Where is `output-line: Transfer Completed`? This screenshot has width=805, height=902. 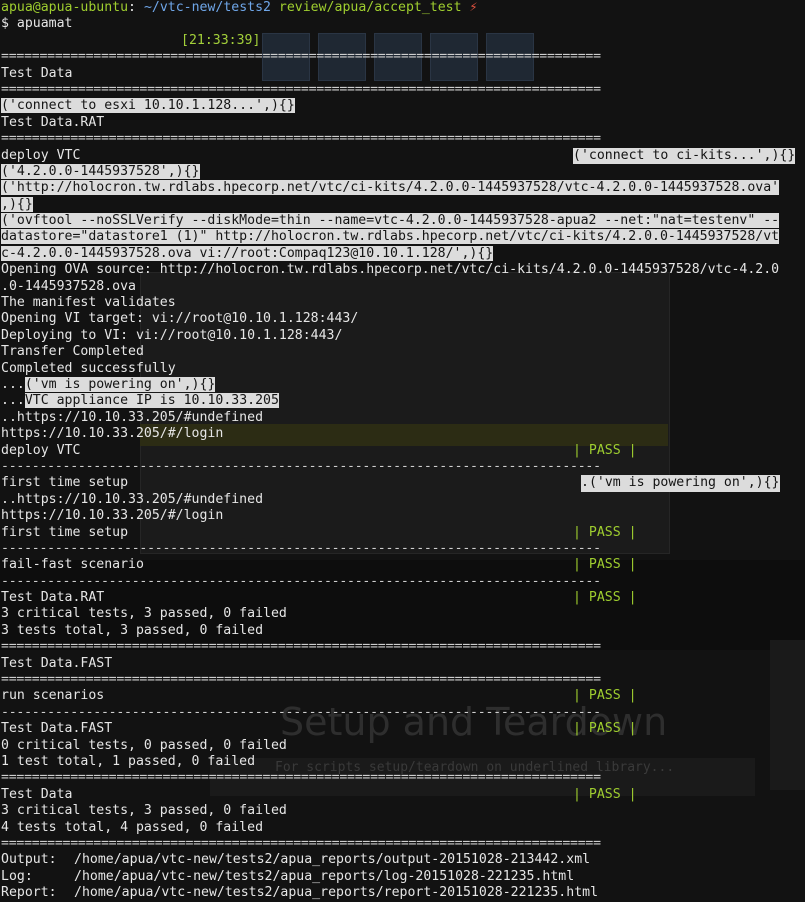 output-line: Transfer Completed is located at coordinates (72, 352).